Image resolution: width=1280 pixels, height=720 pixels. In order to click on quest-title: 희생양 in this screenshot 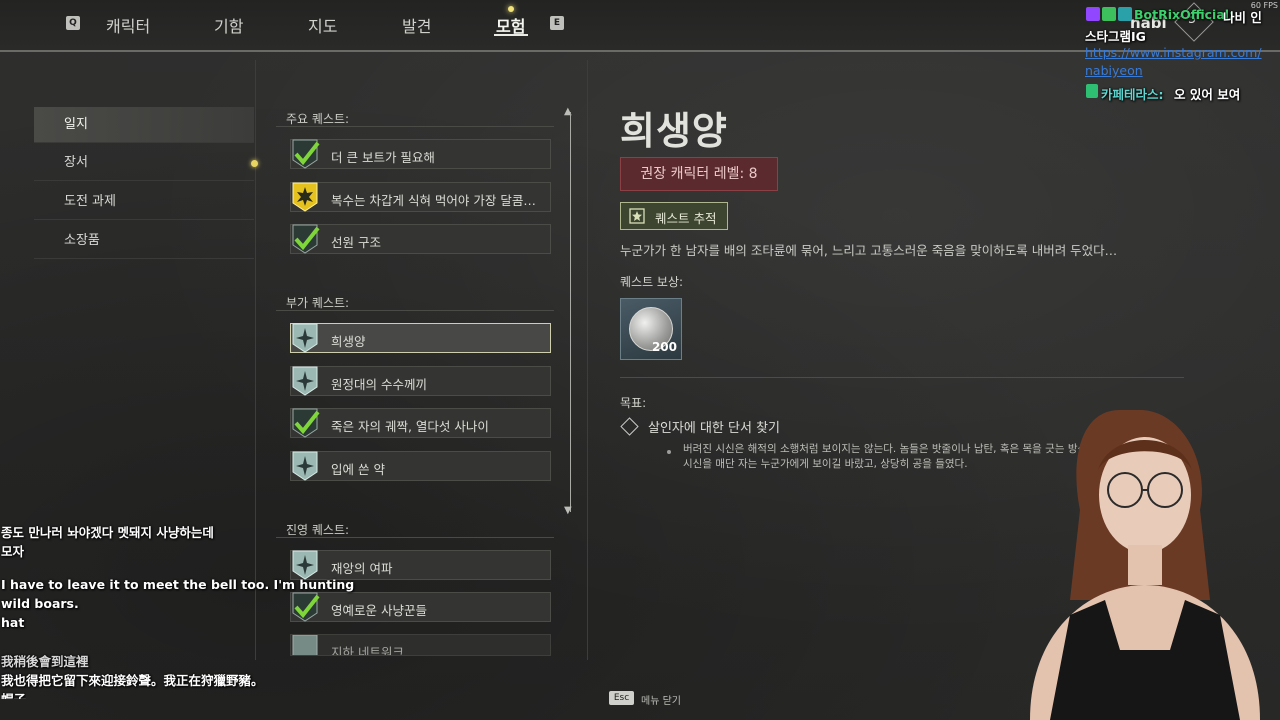, I will do `click(674, 131)`.